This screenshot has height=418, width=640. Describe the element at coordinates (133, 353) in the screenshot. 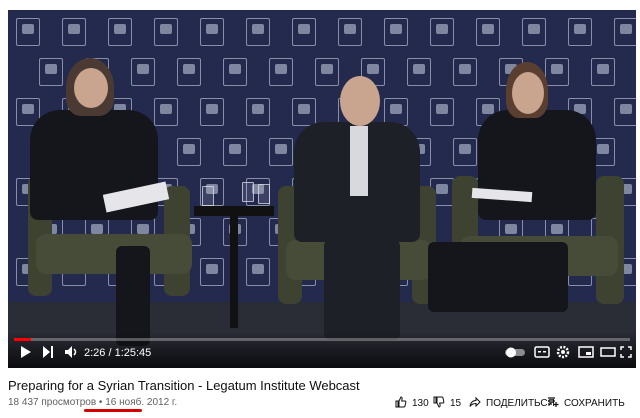

I see `time-total: 1:25:45` at that location.